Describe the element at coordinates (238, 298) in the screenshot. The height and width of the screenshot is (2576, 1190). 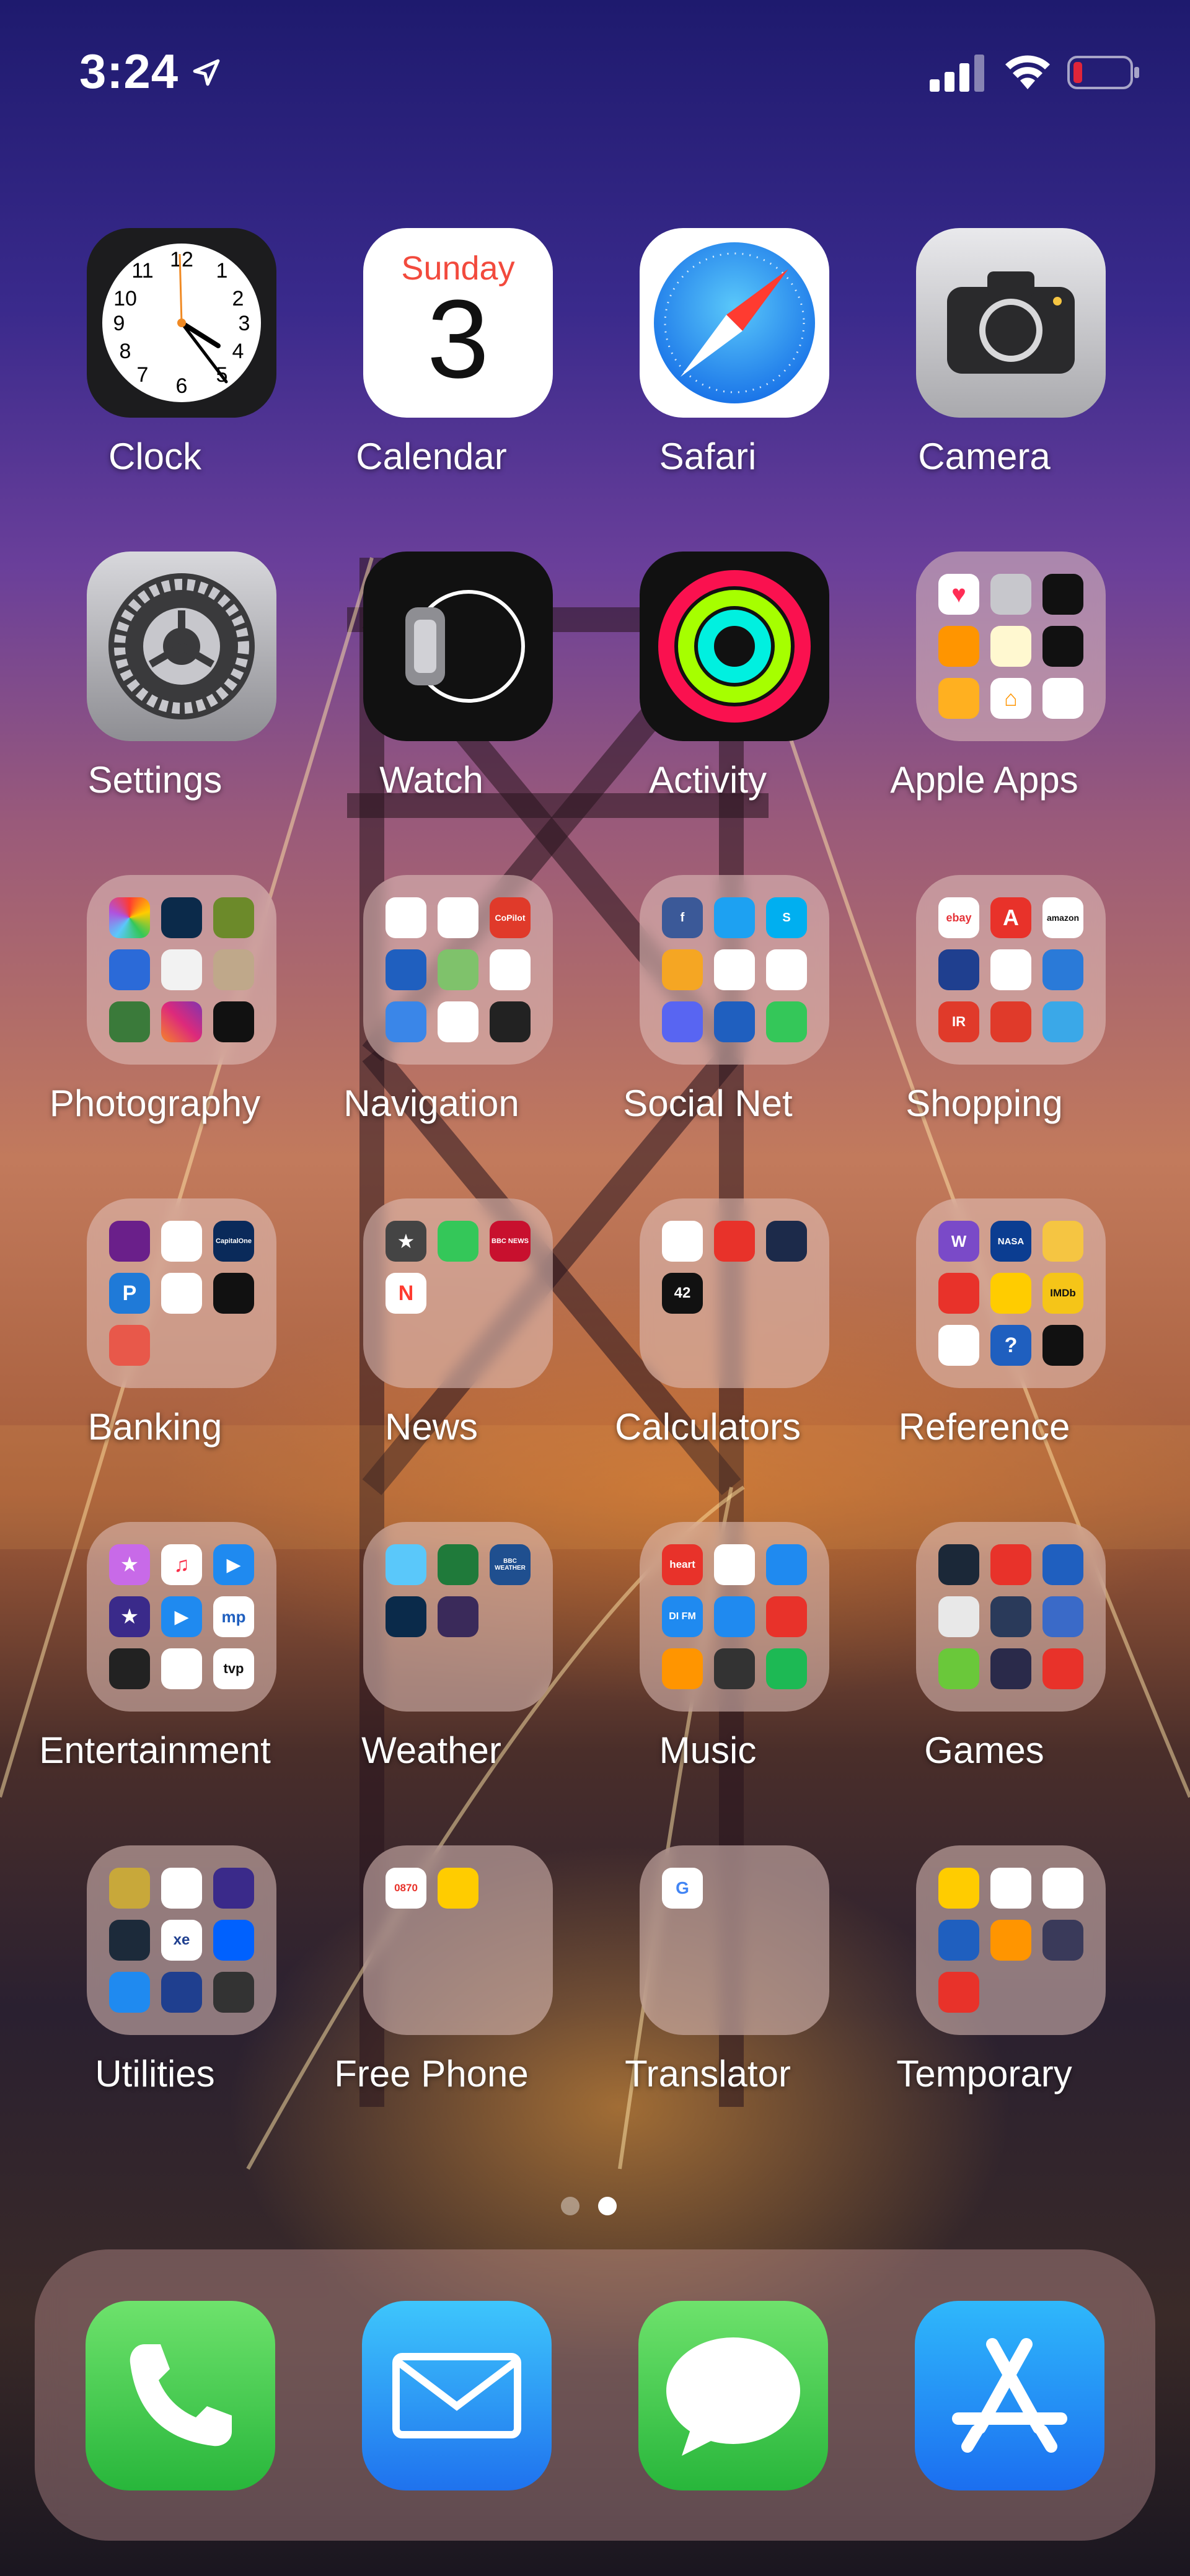
I see `svg-text: 2` at that location.